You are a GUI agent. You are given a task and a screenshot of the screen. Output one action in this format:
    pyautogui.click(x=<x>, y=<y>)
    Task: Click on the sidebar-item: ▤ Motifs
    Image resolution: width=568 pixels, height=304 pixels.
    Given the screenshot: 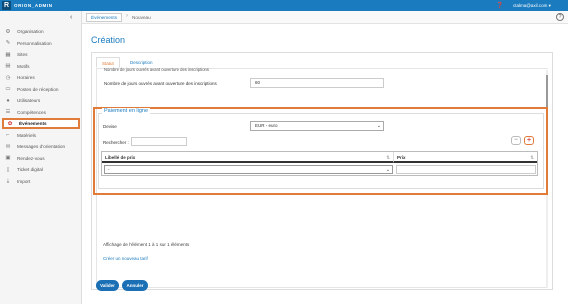 What is the action you would take?
    pyautogui.click(x=41, y=66)
    